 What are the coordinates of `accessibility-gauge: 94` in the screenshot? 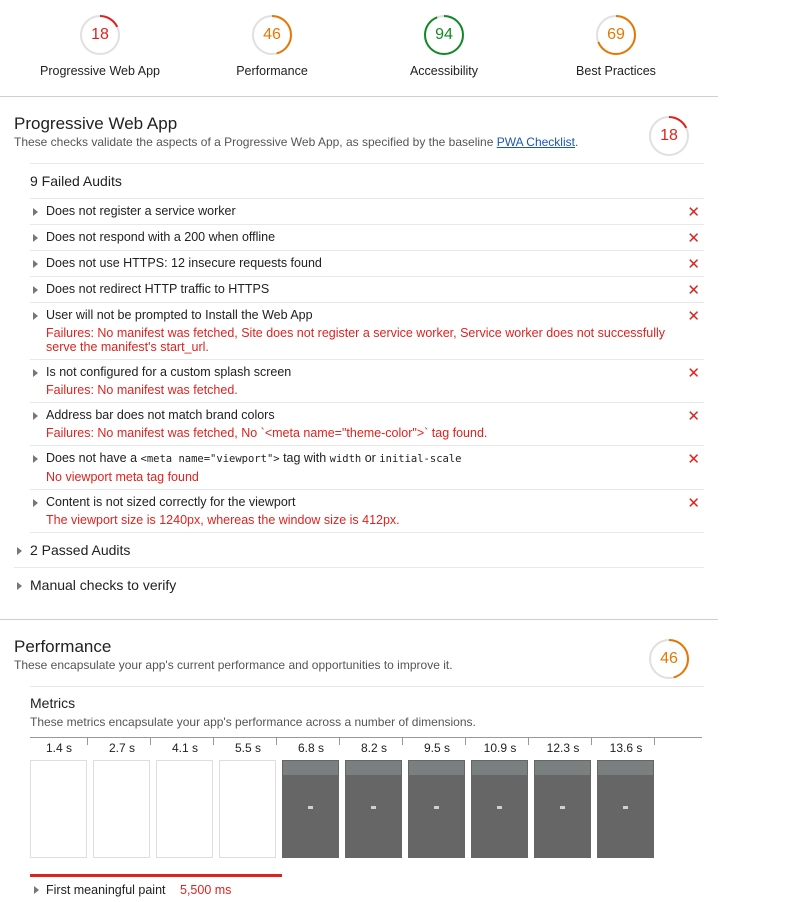 It's located at (444, 35).